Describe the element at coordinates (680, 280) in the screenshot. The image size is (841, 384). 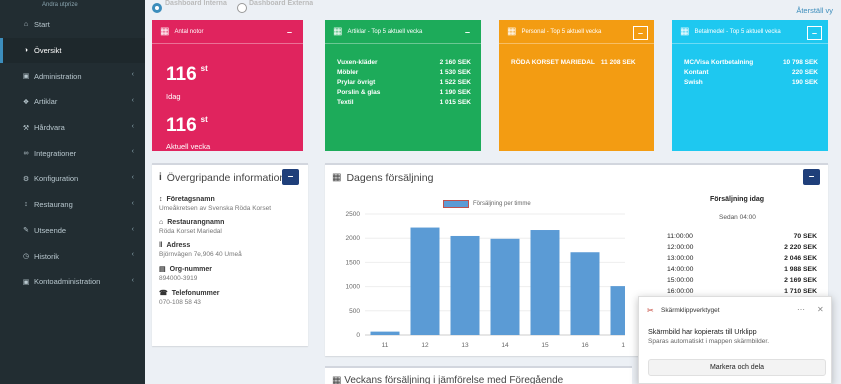
I see `sales-time: 15:00:00` at that location.